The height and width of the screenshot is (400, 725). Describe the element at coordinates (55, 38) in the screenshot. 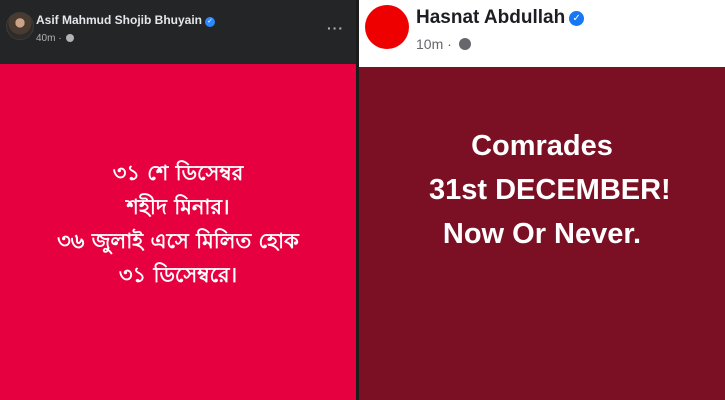

I see `left-post-meta: 40m ·` at that location.